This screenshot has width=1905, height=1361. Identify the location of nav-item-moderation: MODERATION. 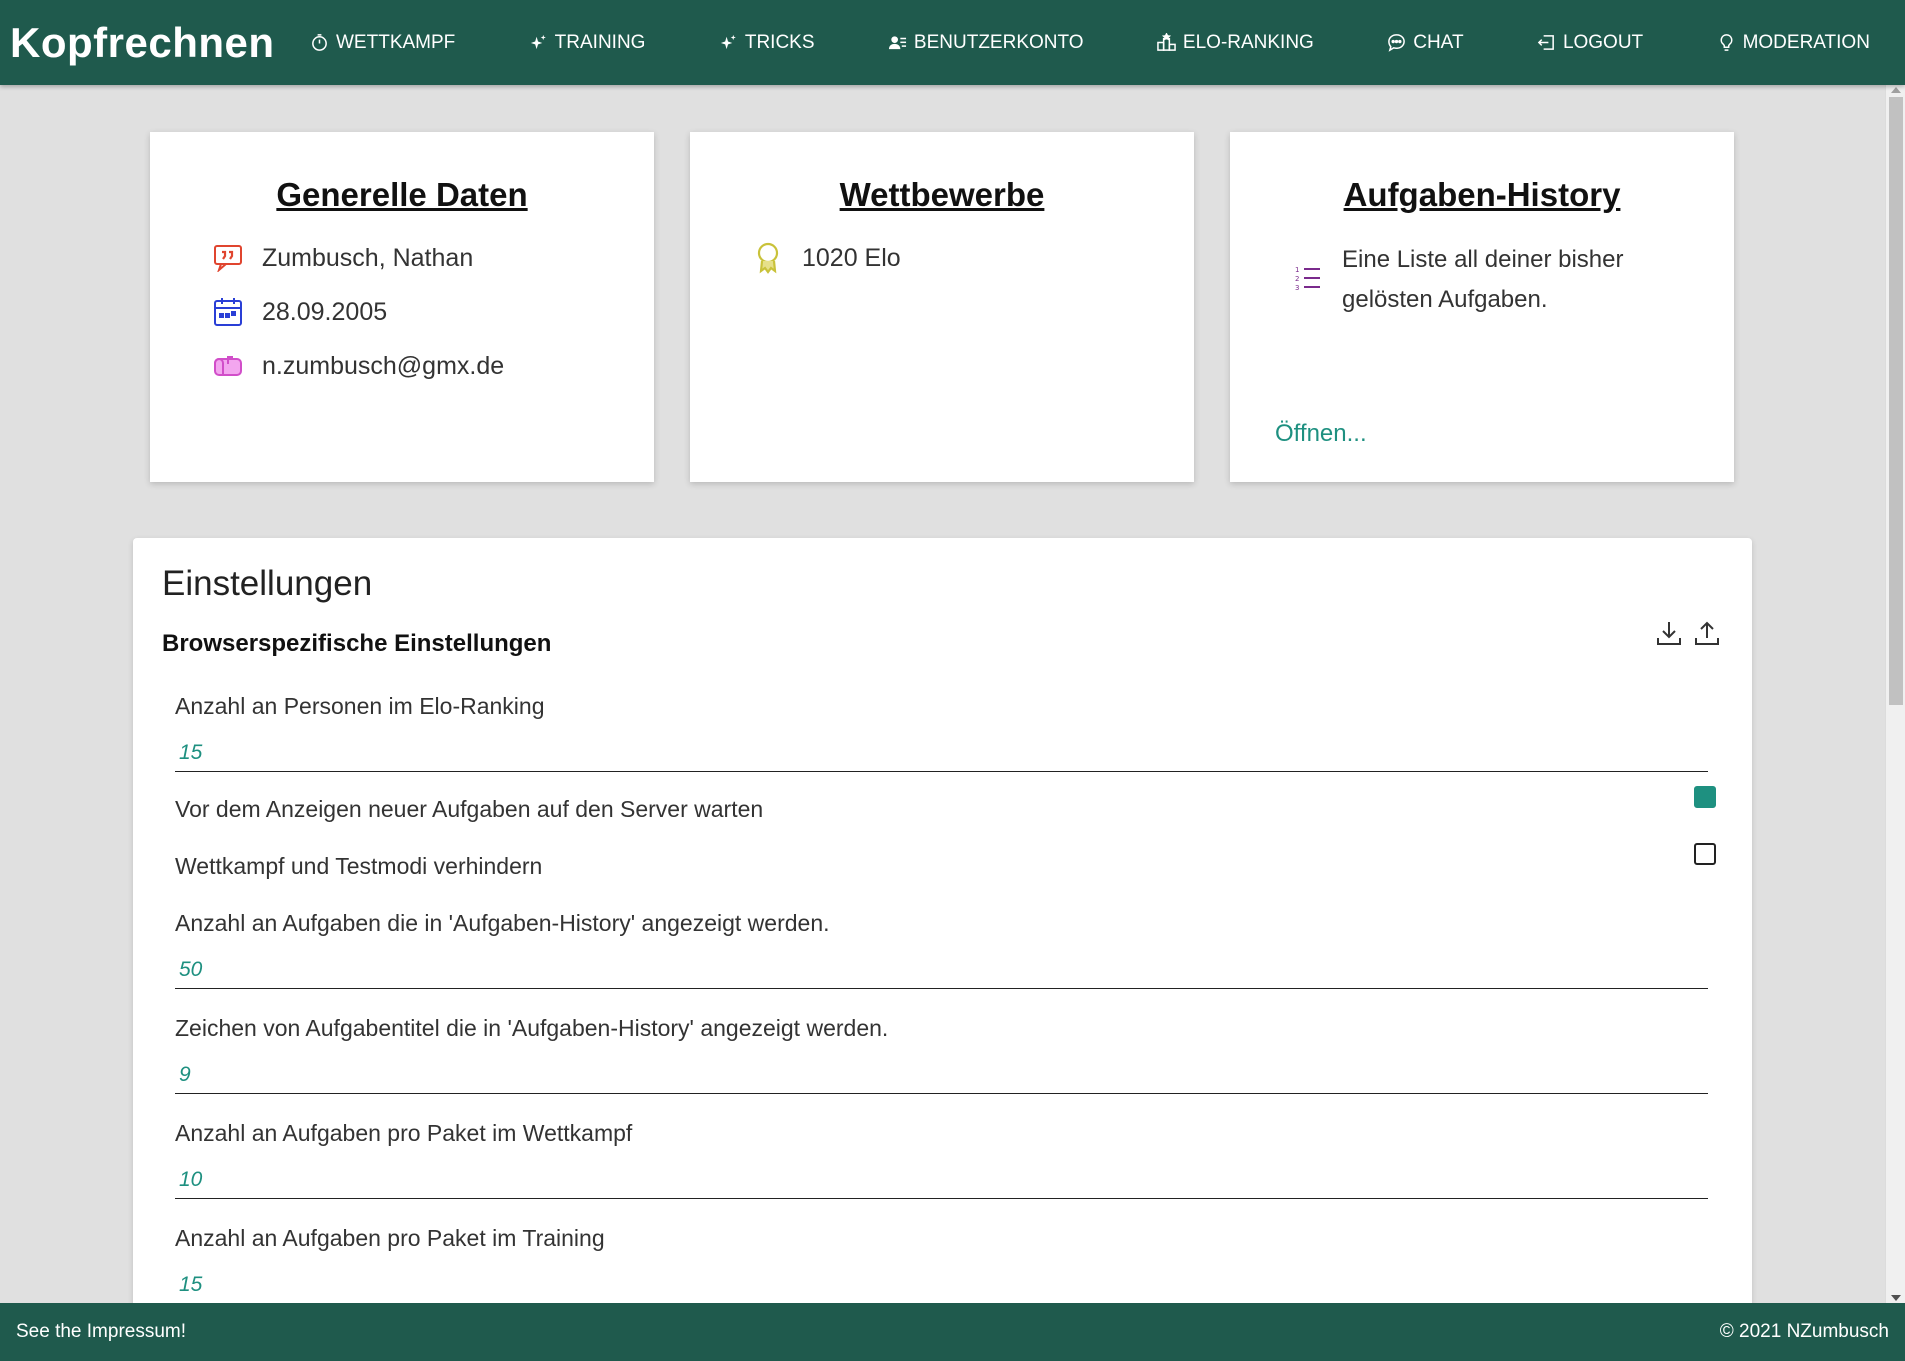
(1793, 43).